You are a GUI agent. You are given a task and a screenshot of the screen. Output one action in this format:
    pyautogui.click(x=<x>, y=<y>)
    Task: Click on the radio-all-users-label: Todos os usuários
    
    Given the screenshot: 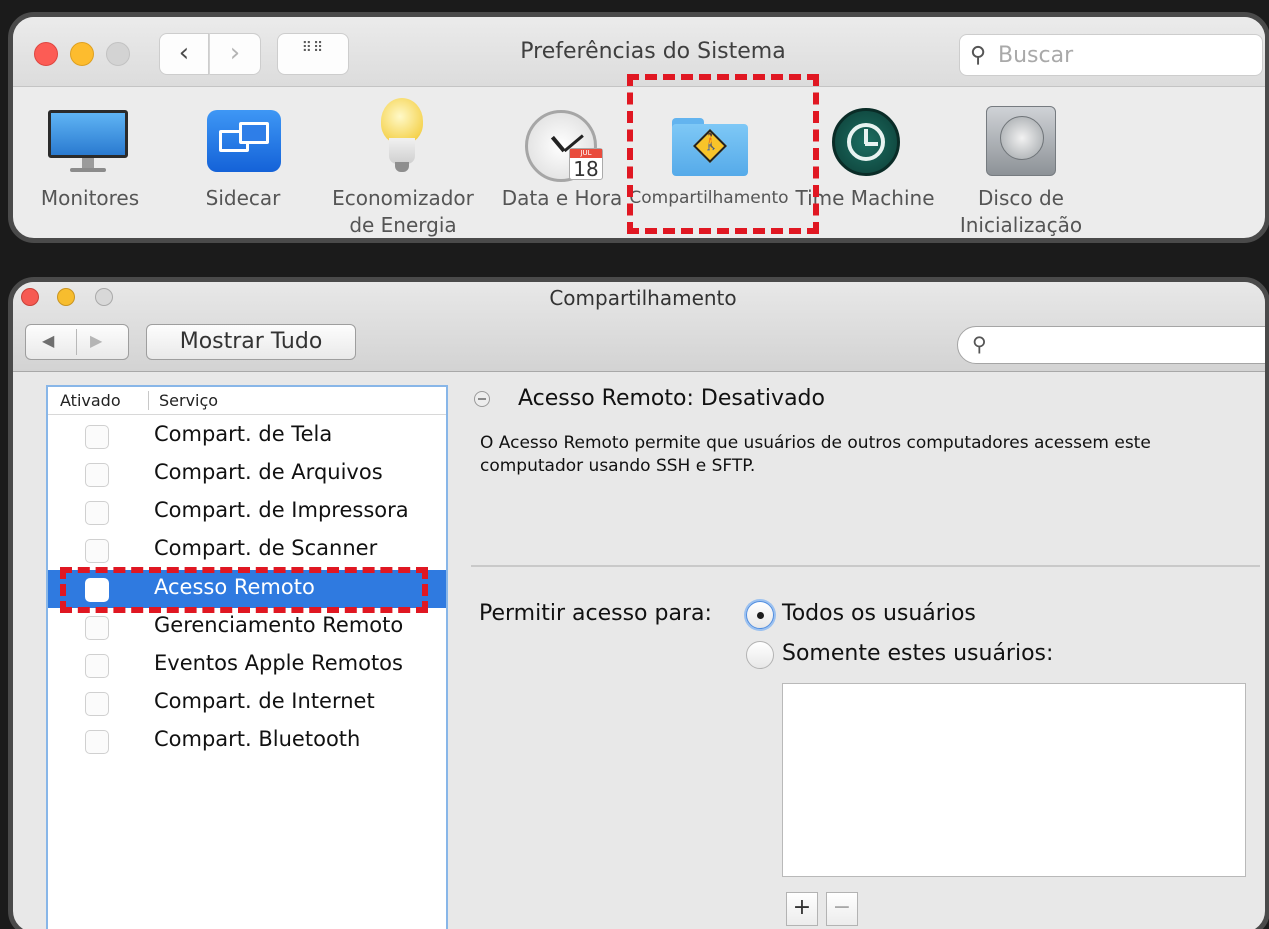 What is the action you would take?
    pyautogui.click(x=879, y=613)
    